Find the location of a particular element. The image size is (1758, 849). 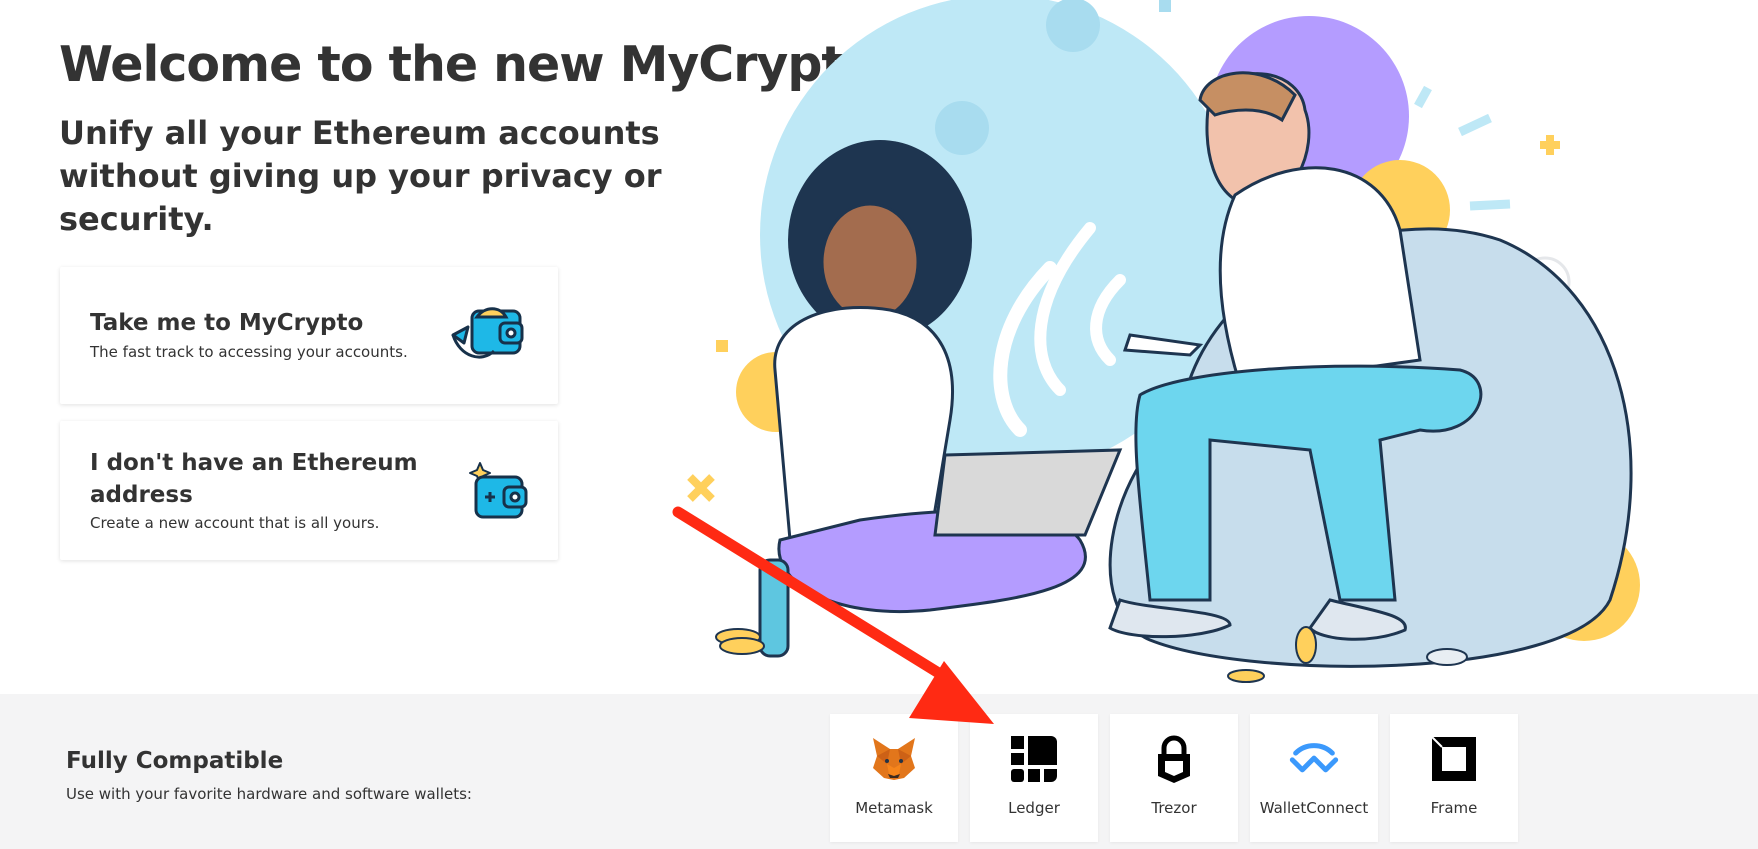

card-title: Take me to MyCrypto is located at coordinates (227, 323).